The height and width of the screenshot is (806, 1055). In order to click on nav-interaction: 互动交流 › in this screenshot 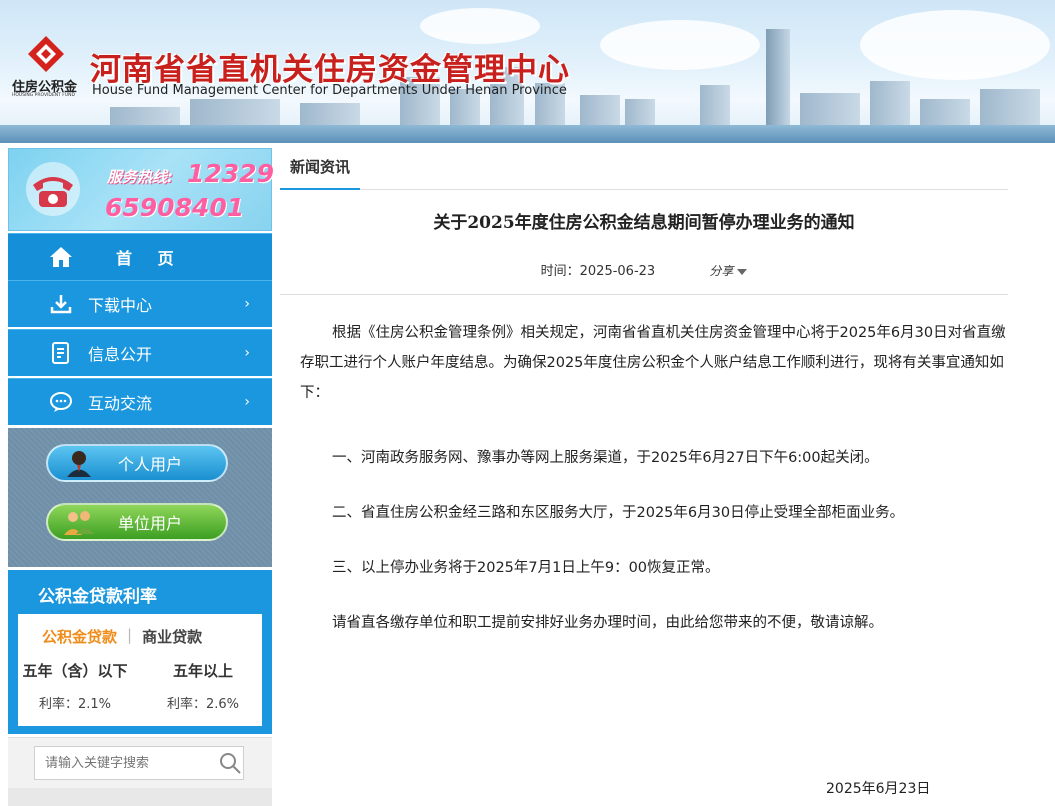, I will do `click(140, 401)`.